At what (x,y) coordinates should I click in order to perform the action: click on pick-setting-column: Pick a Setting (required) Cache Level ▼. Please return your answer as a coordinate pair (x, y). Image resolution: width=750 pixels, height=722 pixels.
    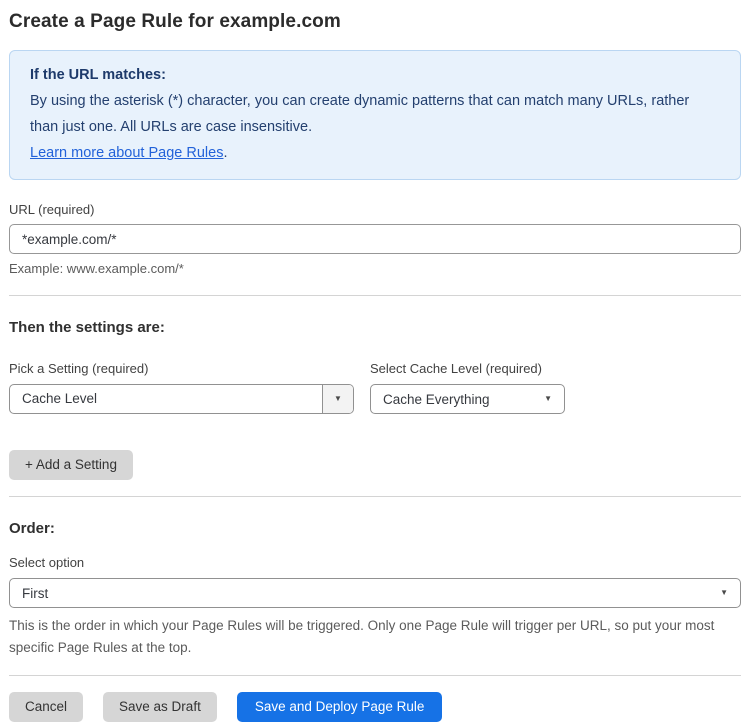
    Looking at the image, I should click on (181, 387).